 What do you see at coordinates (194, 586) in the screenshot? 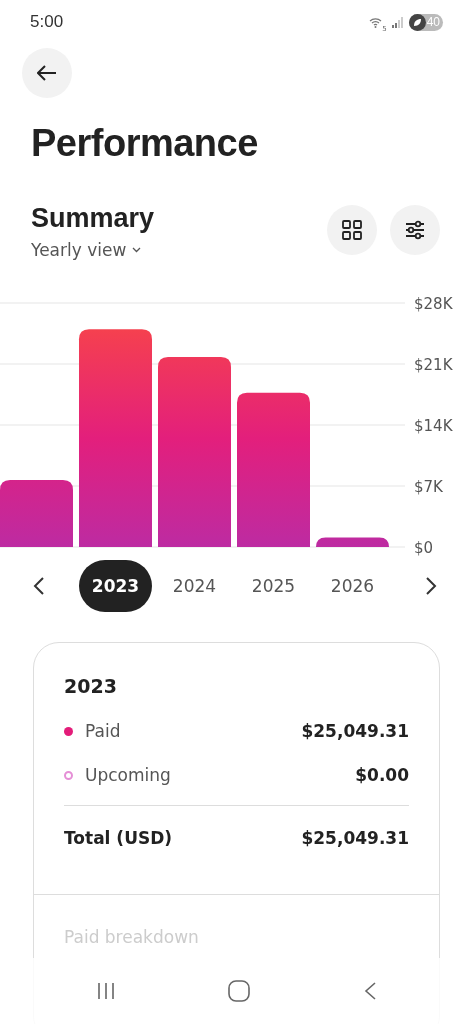
I see `year-tab: 2024` at bounding box center [194, 586].